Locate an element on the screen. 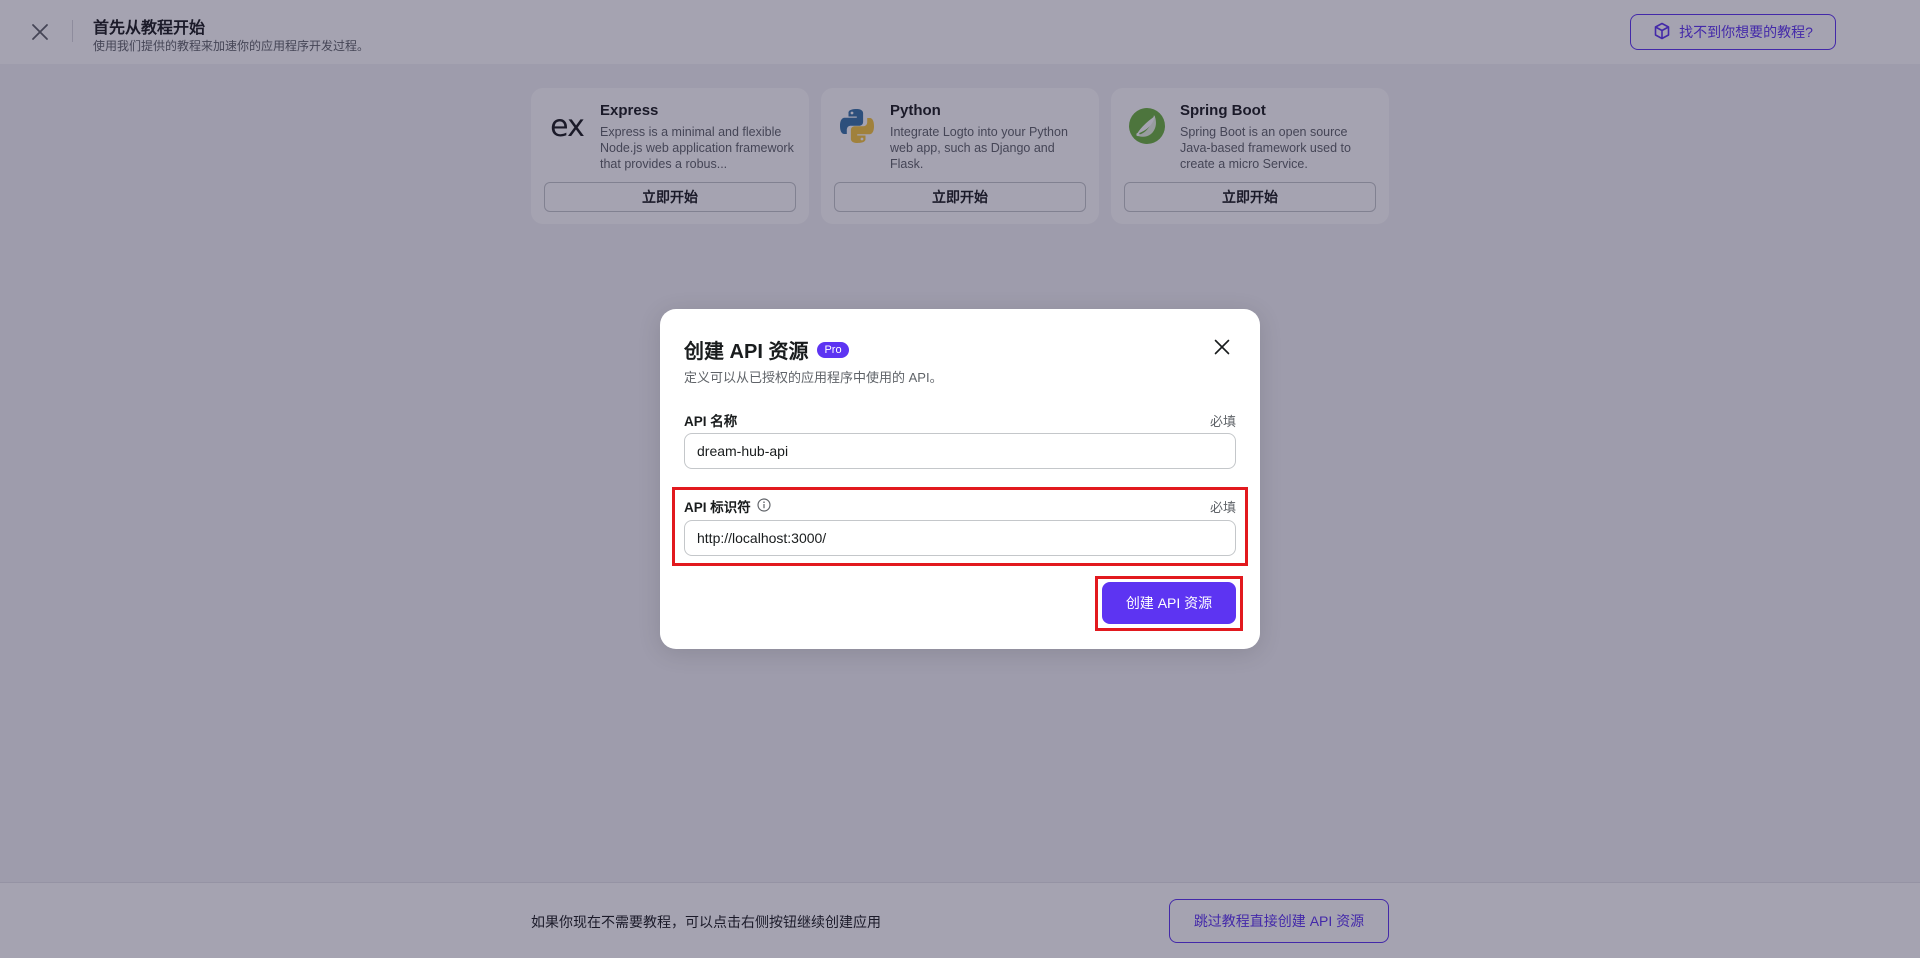 The width and height of the screenshot is (1920, 958). modal-title: 创建 API 资源 is located at coordinates (746, 352).